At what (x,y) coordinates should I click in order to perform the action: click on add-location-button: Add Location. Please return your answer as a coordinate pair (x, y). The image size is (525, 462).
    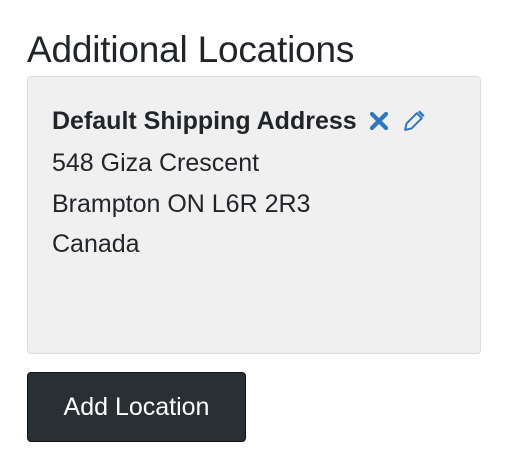
    Looking at the image, I should click on (136, 407).